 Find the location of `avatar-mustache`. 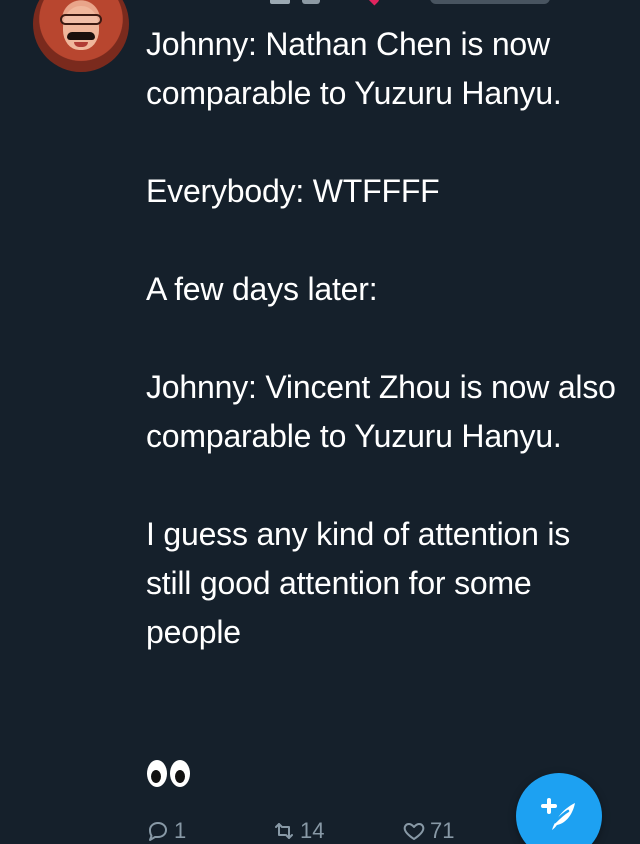

avatar-mustache is located at coordinates (81, 36).